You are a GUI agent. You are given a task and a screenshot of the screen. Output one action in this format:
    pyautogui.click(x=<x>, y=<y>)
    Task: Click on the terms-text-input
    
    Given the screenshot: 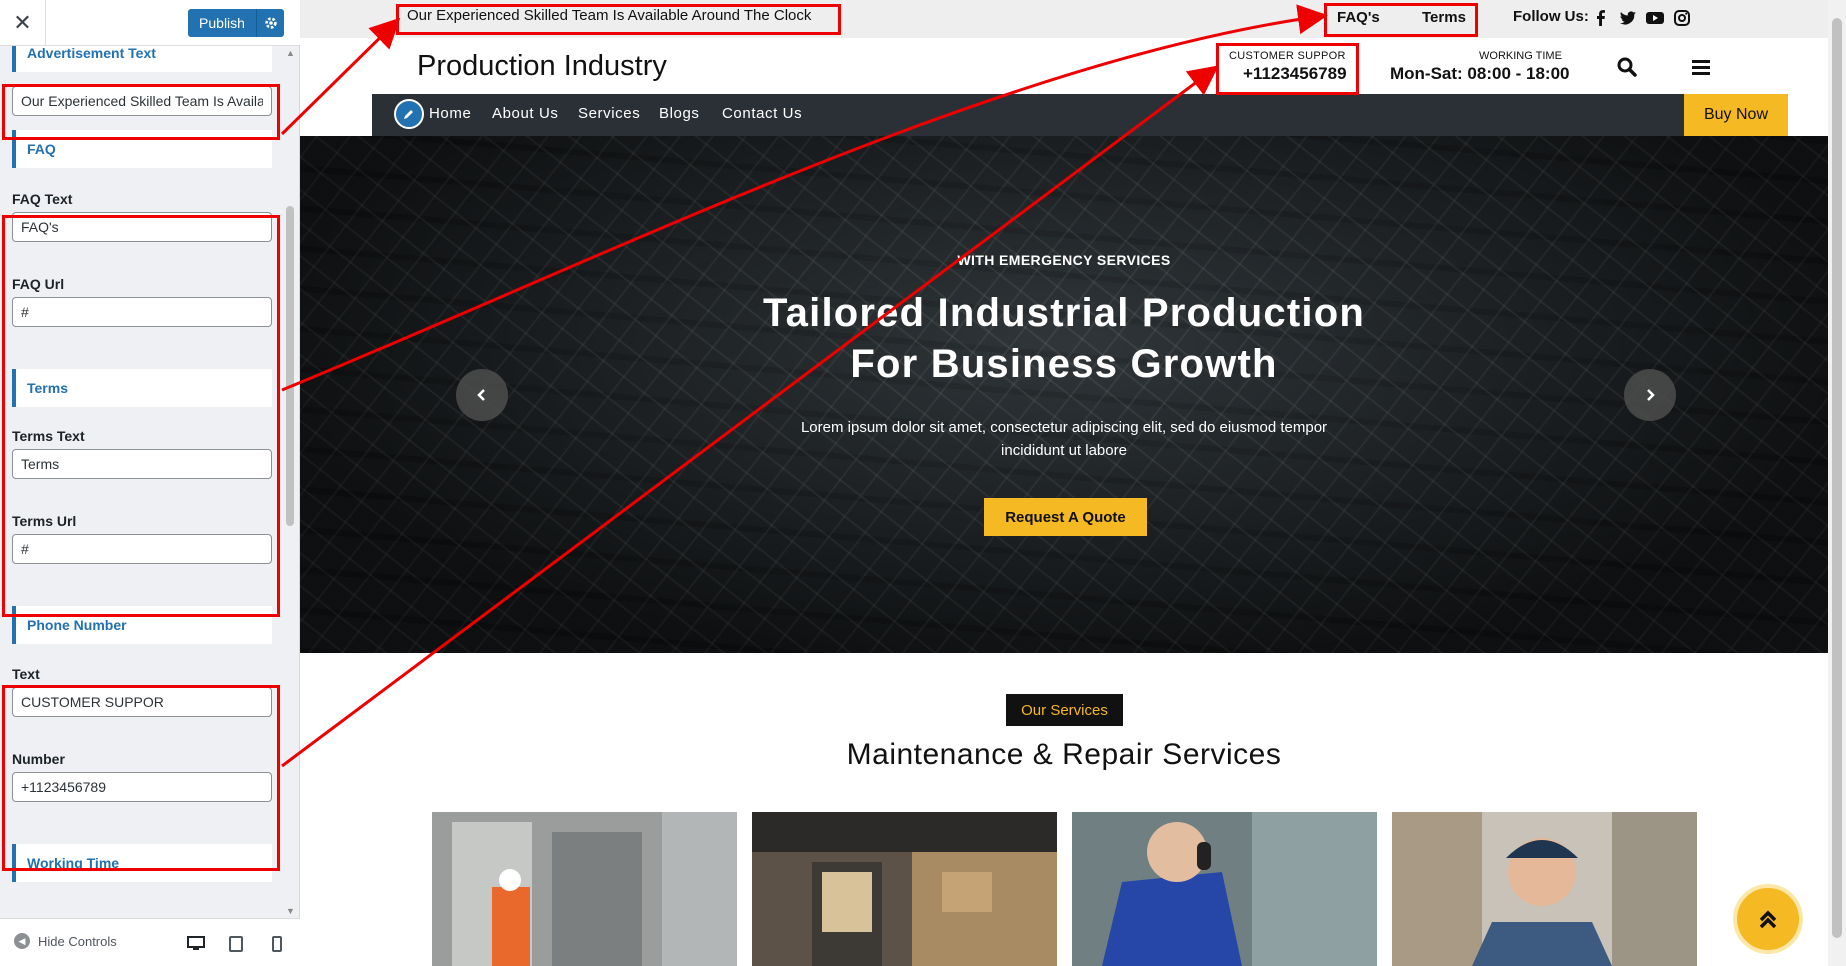 What is the action you would take?
    pyautogui.click(x=142, y=464)
    